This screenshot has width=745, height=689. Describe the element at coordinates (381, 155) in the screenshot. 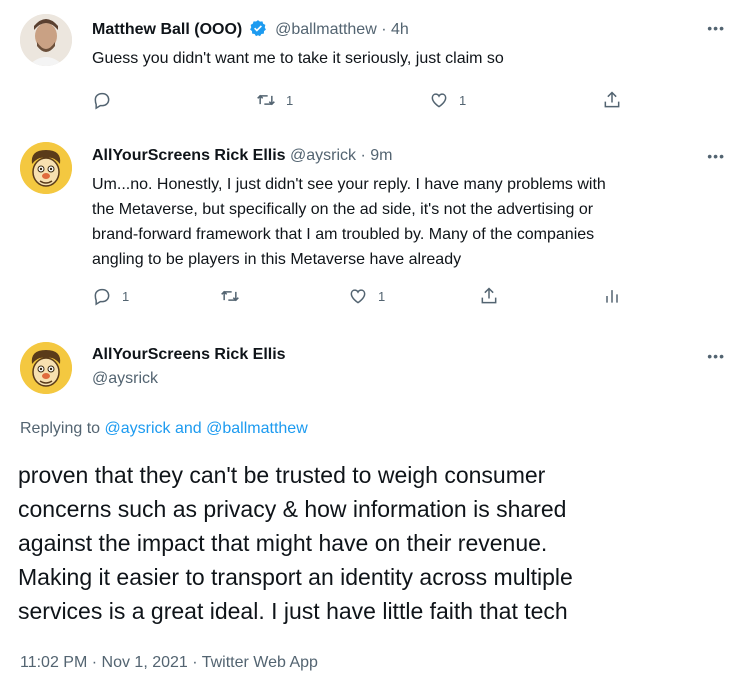

I see `tweet-time: 9m` at that location.